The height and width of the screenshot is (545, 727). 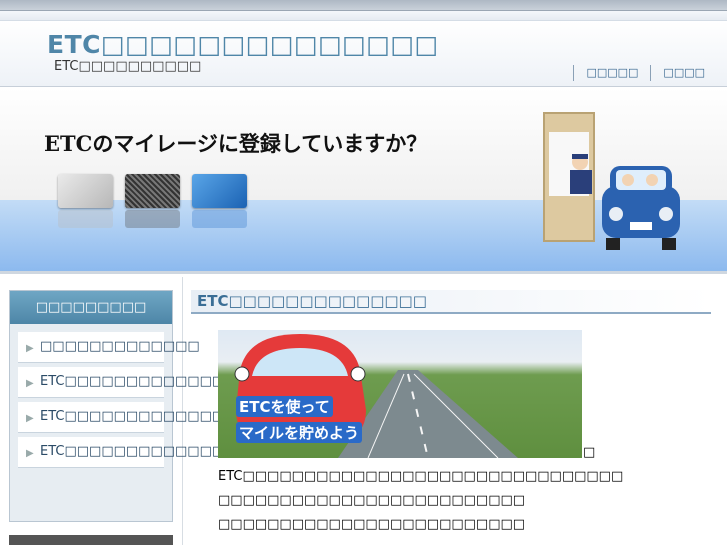 I want to click on photo-caption-line1: ETCを使って, so click(x=284, y=406).